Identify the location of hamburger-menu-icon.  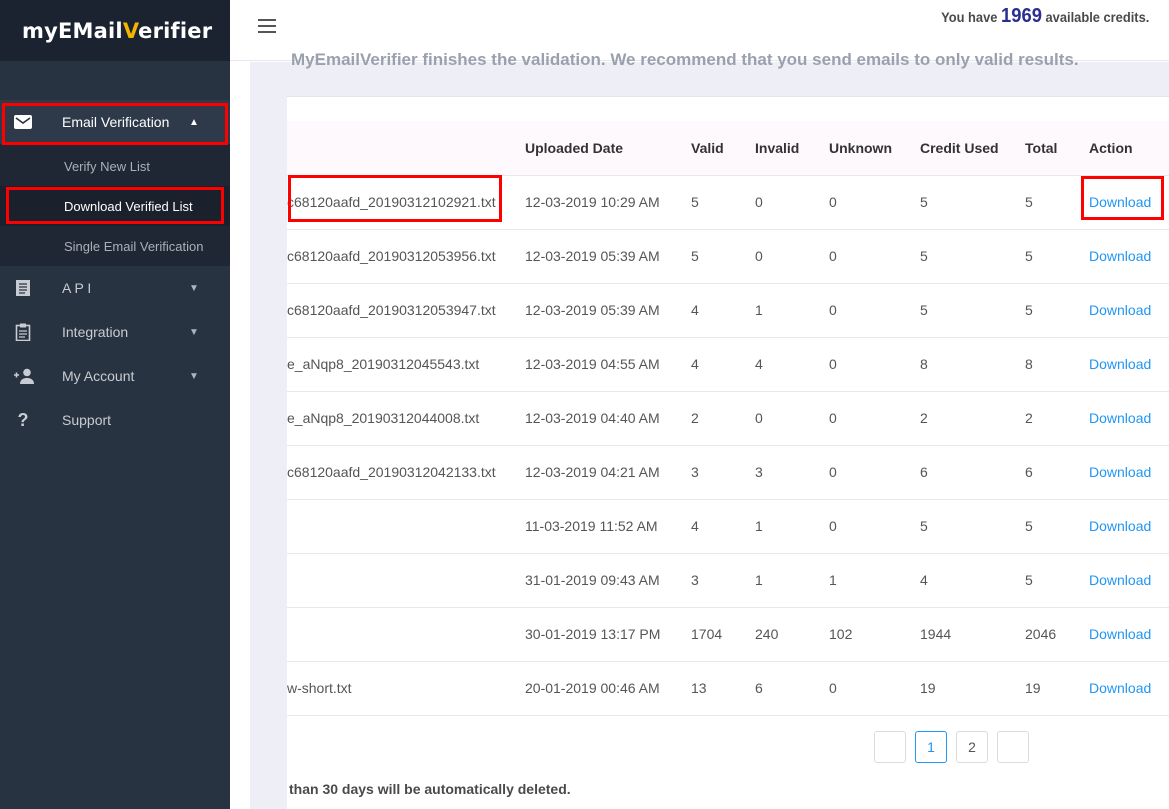
(267, 27).